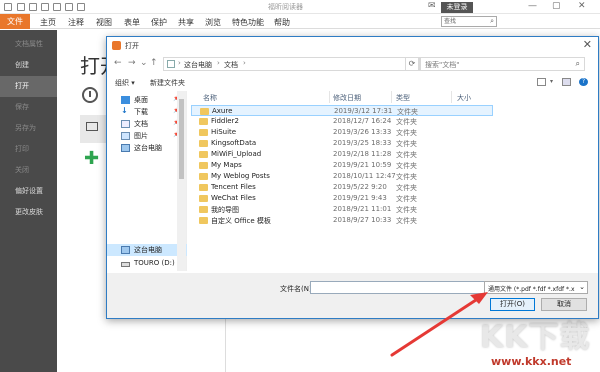  Describe the element at coordinates (341, 209) in the screenshot. I see `file-row: 我的导图 2018/9/21 11:01 文件夹` at that location.